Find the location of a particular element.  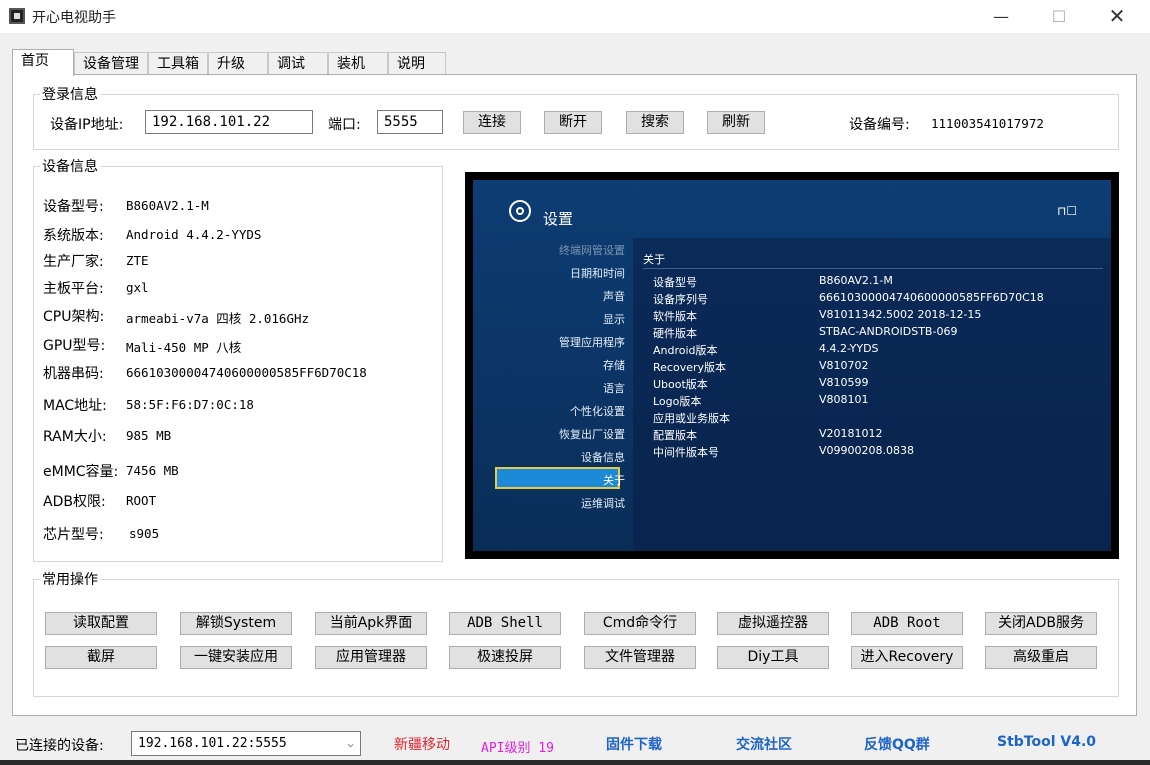

tab-toolbox: 工具箱 is located at coordinates (178, 63).